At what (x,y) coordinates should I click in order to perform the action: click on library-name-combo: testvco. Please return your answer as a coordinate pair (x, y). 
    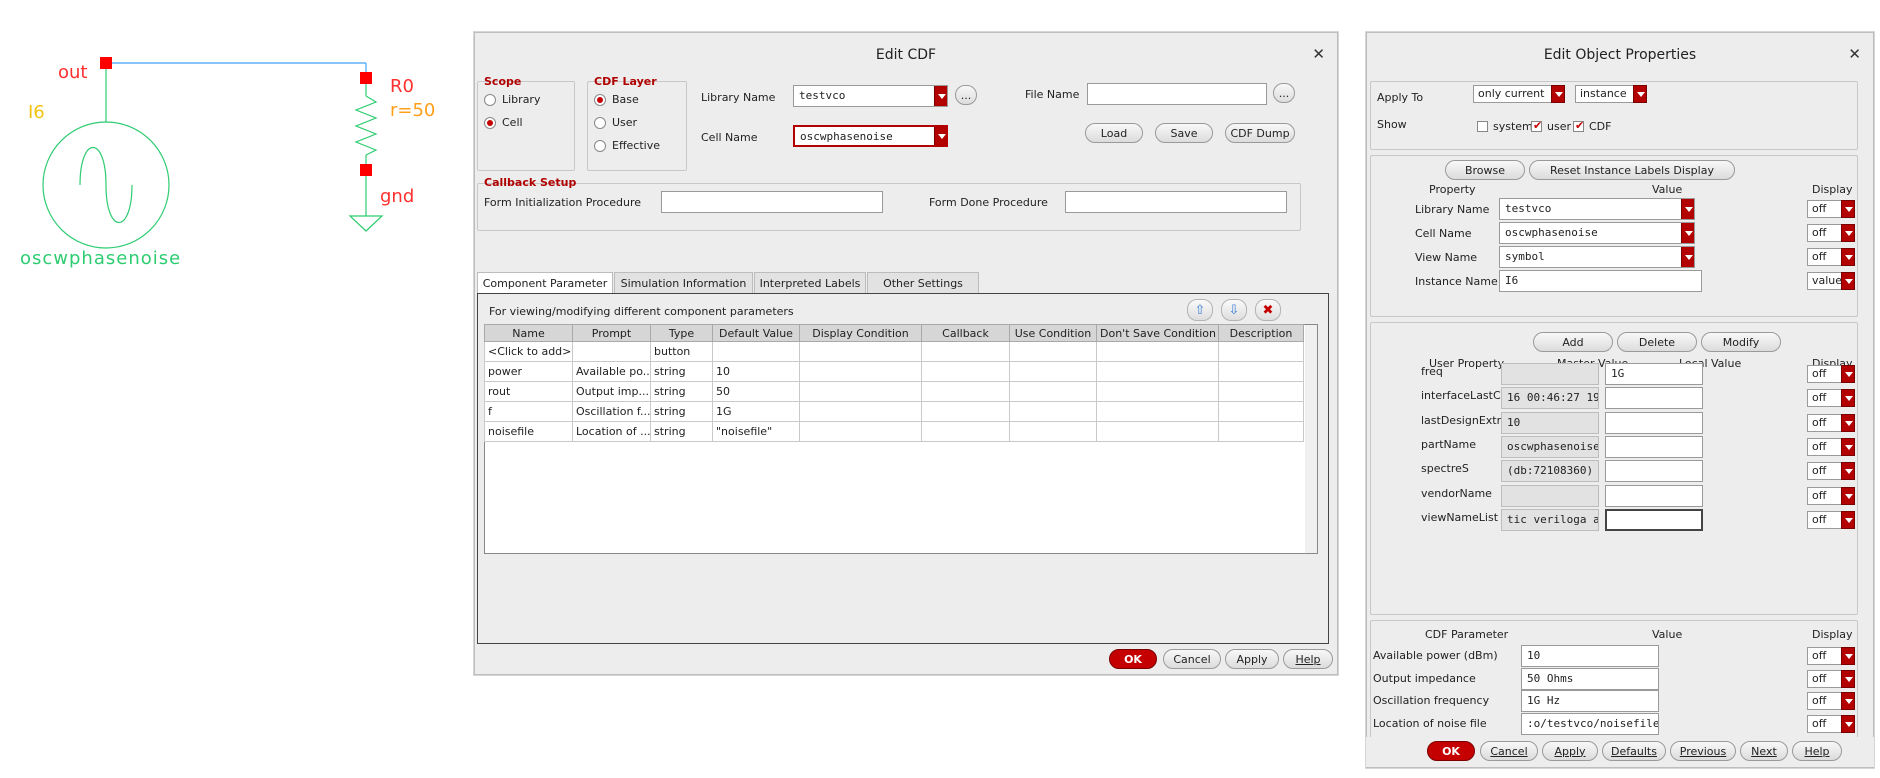
    Looking at the image, I should click on (870, 96).